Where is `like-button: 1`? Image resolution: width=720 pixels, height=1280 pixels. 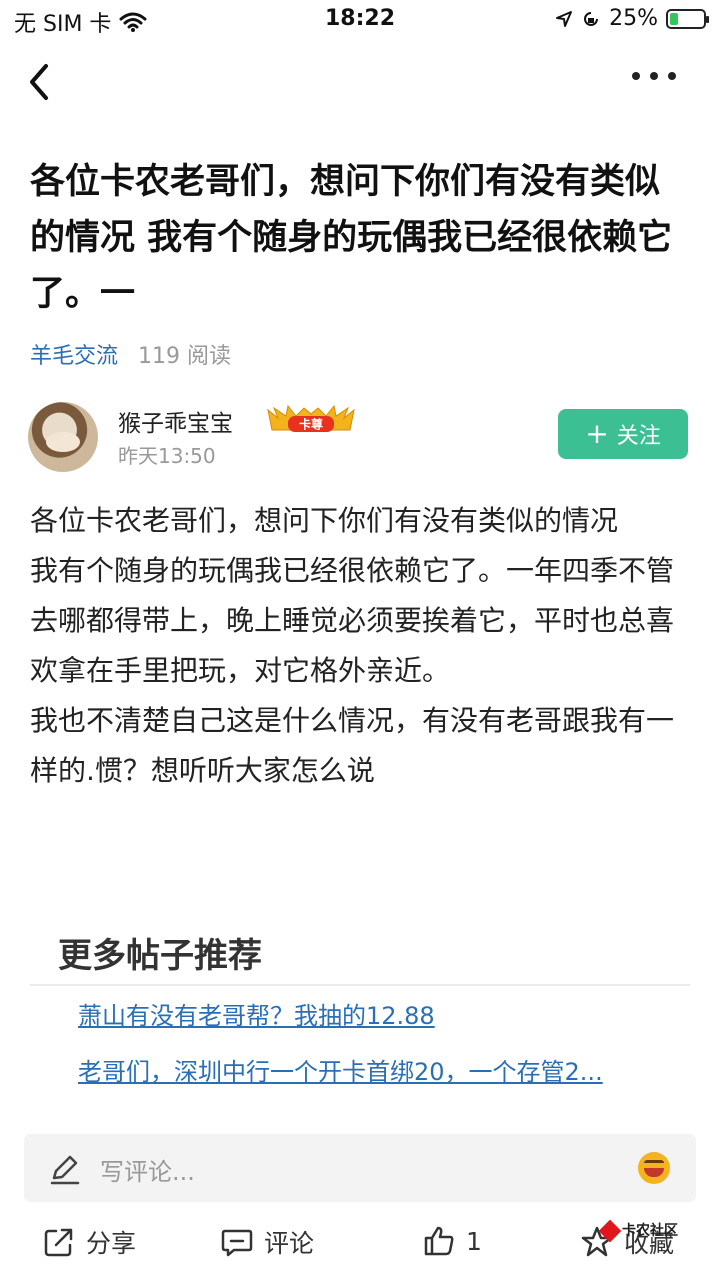
like-button: 1 is located at coordinates (452, 1241).